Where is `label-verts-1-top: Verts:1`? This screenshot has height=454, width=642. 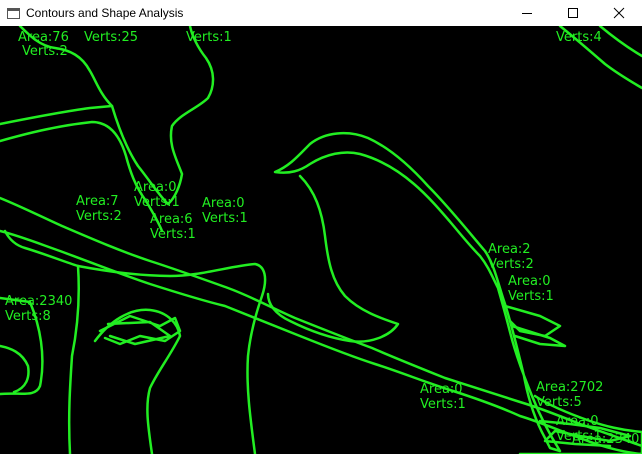
label-verts-1-top: Verts:1 is located at coordinates (209, 37).